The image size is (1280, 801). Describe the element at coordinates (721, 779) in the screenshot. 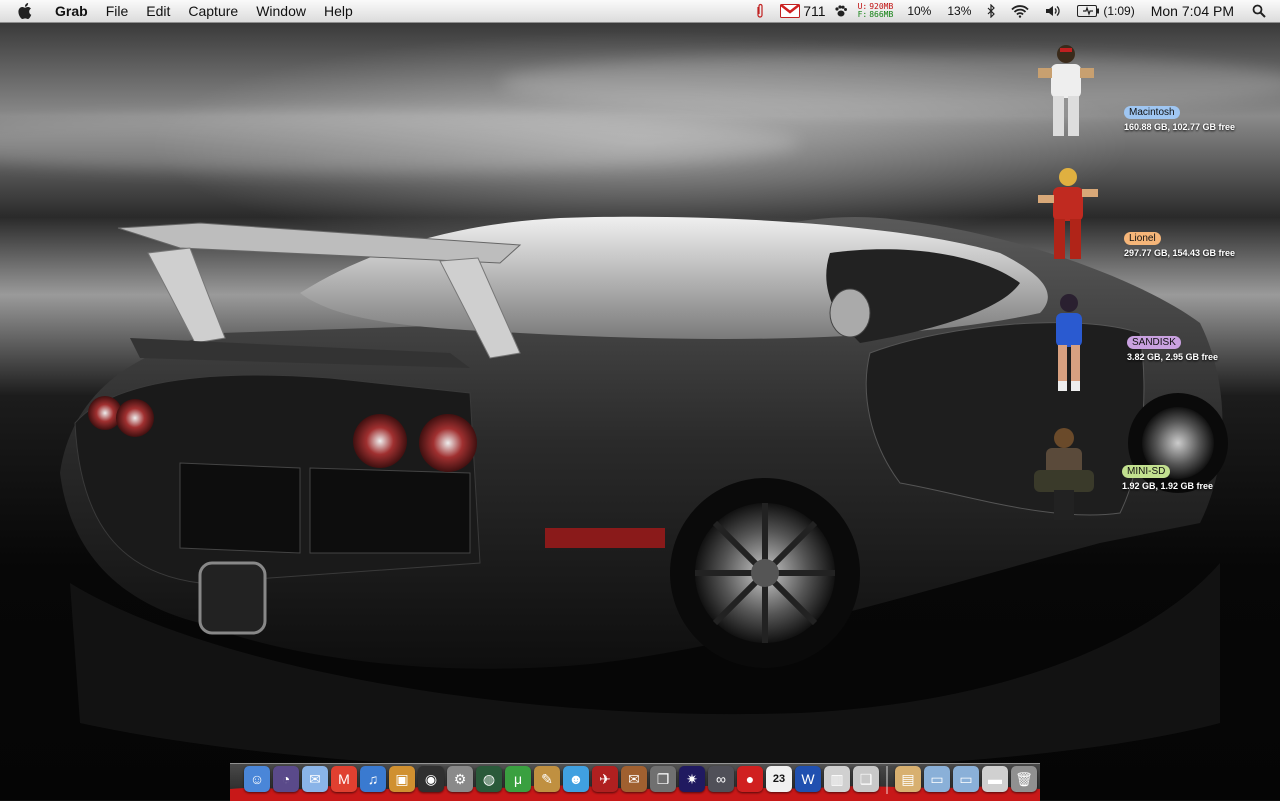

I see `link-icon: ∞` at that location.